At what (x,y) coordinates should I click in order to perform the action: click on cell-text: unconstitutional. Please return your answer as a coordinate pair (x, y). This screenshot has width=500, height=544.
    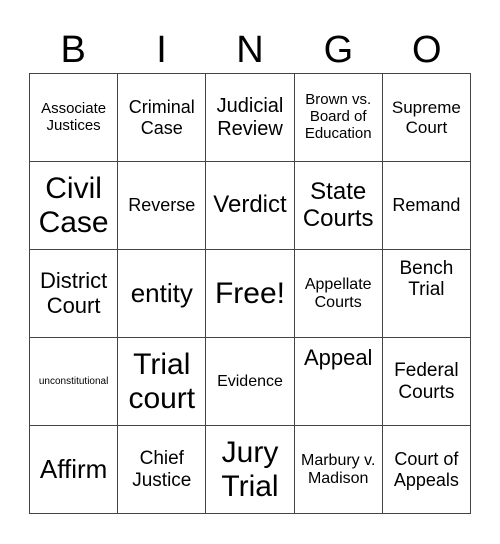
    Looking at the image, I should click on (73, 381).